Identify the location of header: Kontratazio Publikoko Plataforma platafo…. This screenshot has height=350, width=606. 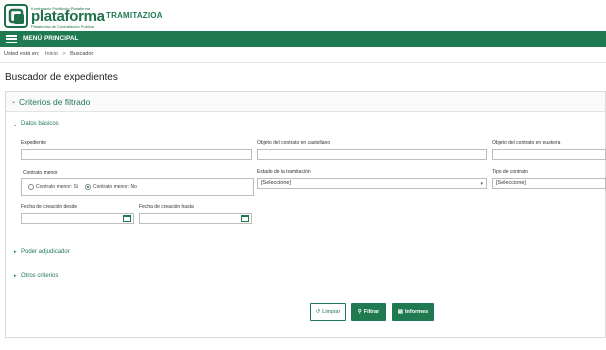
(303, 15).